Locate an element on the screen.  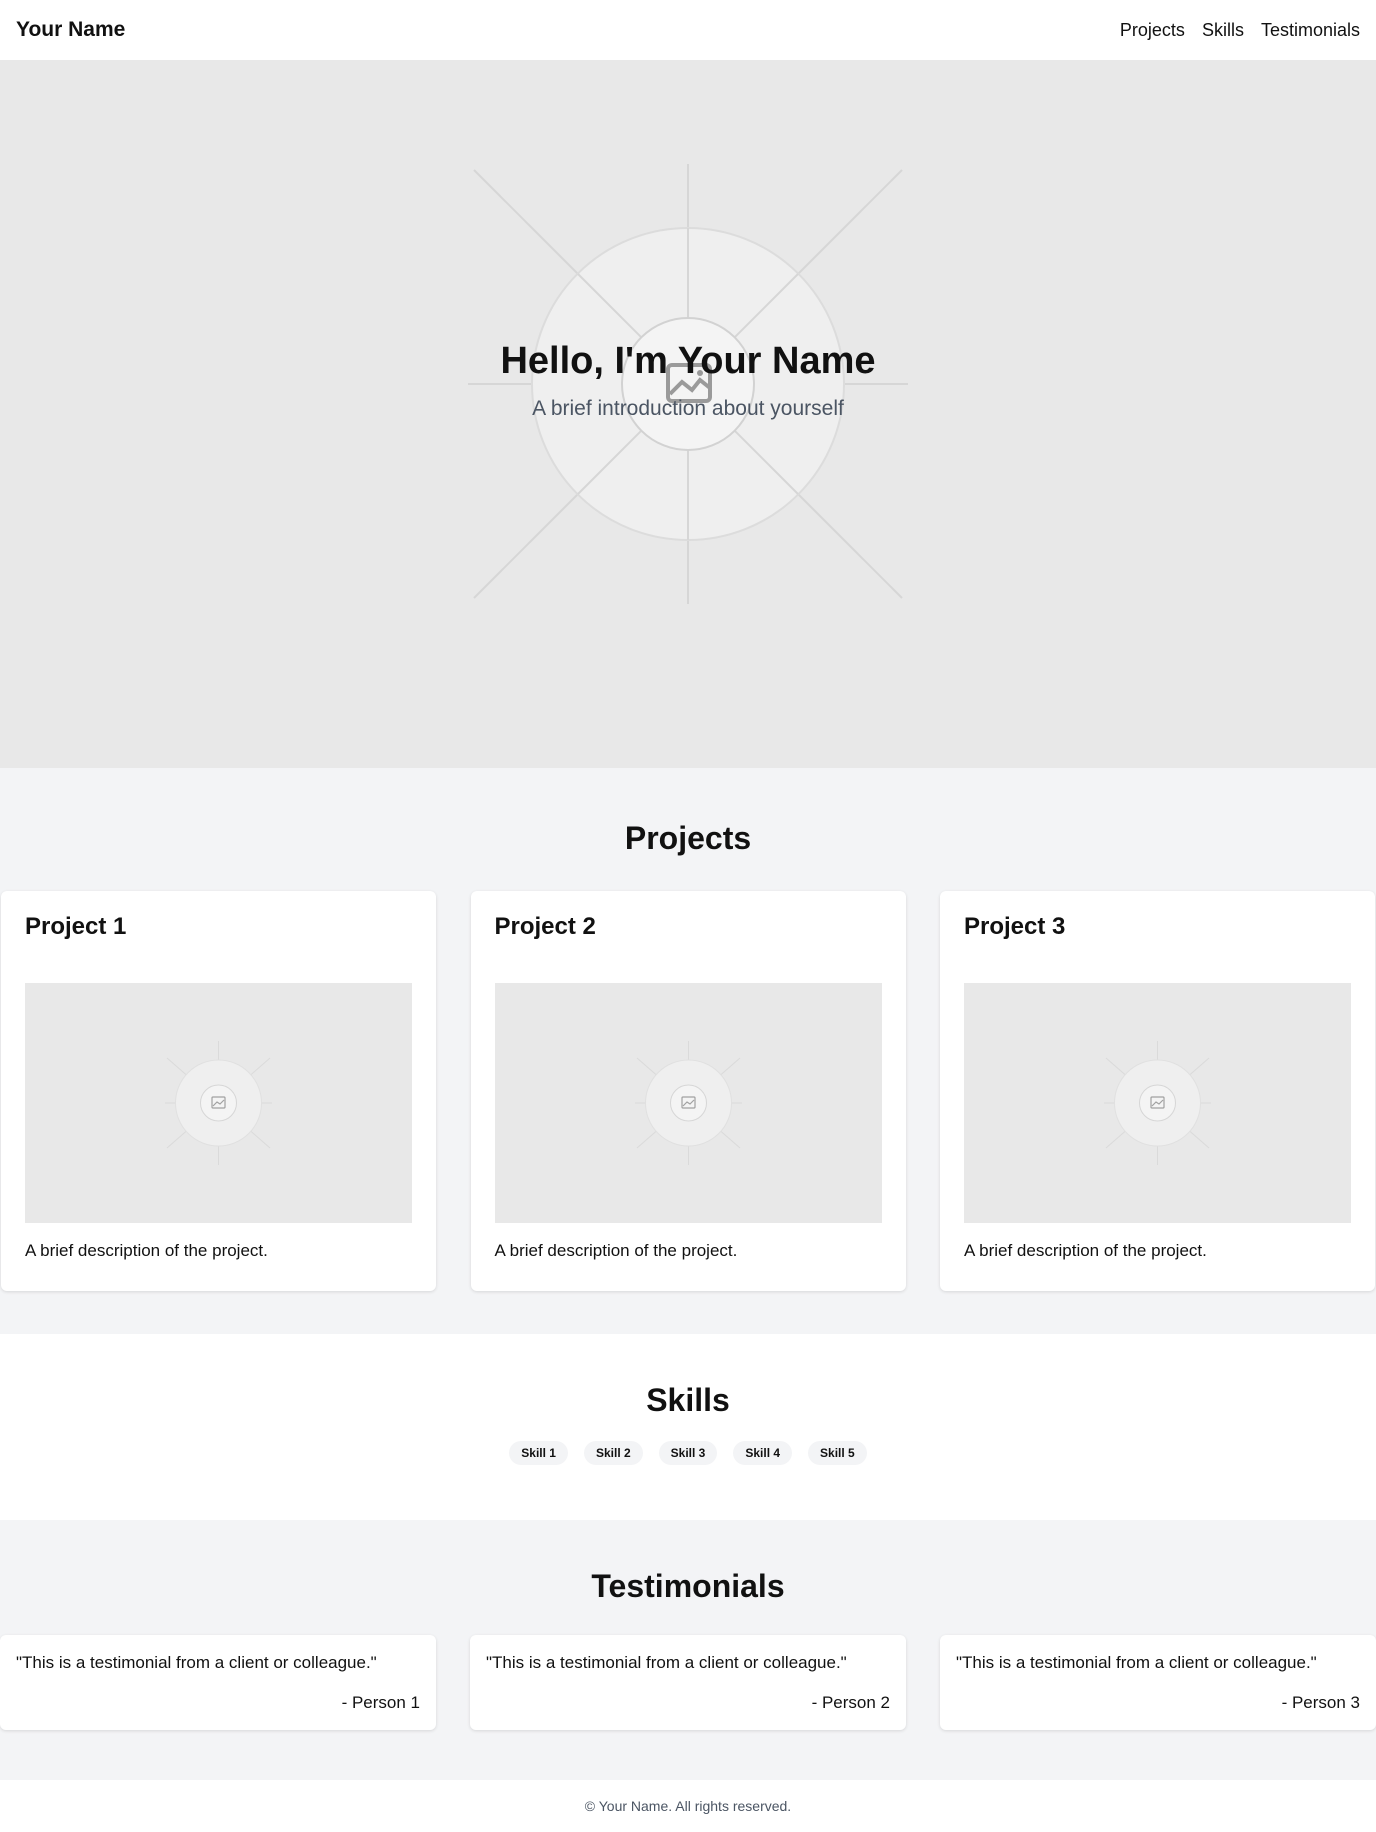
skill-chips: Skill 1 Skill 2 Skill 3 Skill 4 Skill 5 is located at coordinates (688, 1453).